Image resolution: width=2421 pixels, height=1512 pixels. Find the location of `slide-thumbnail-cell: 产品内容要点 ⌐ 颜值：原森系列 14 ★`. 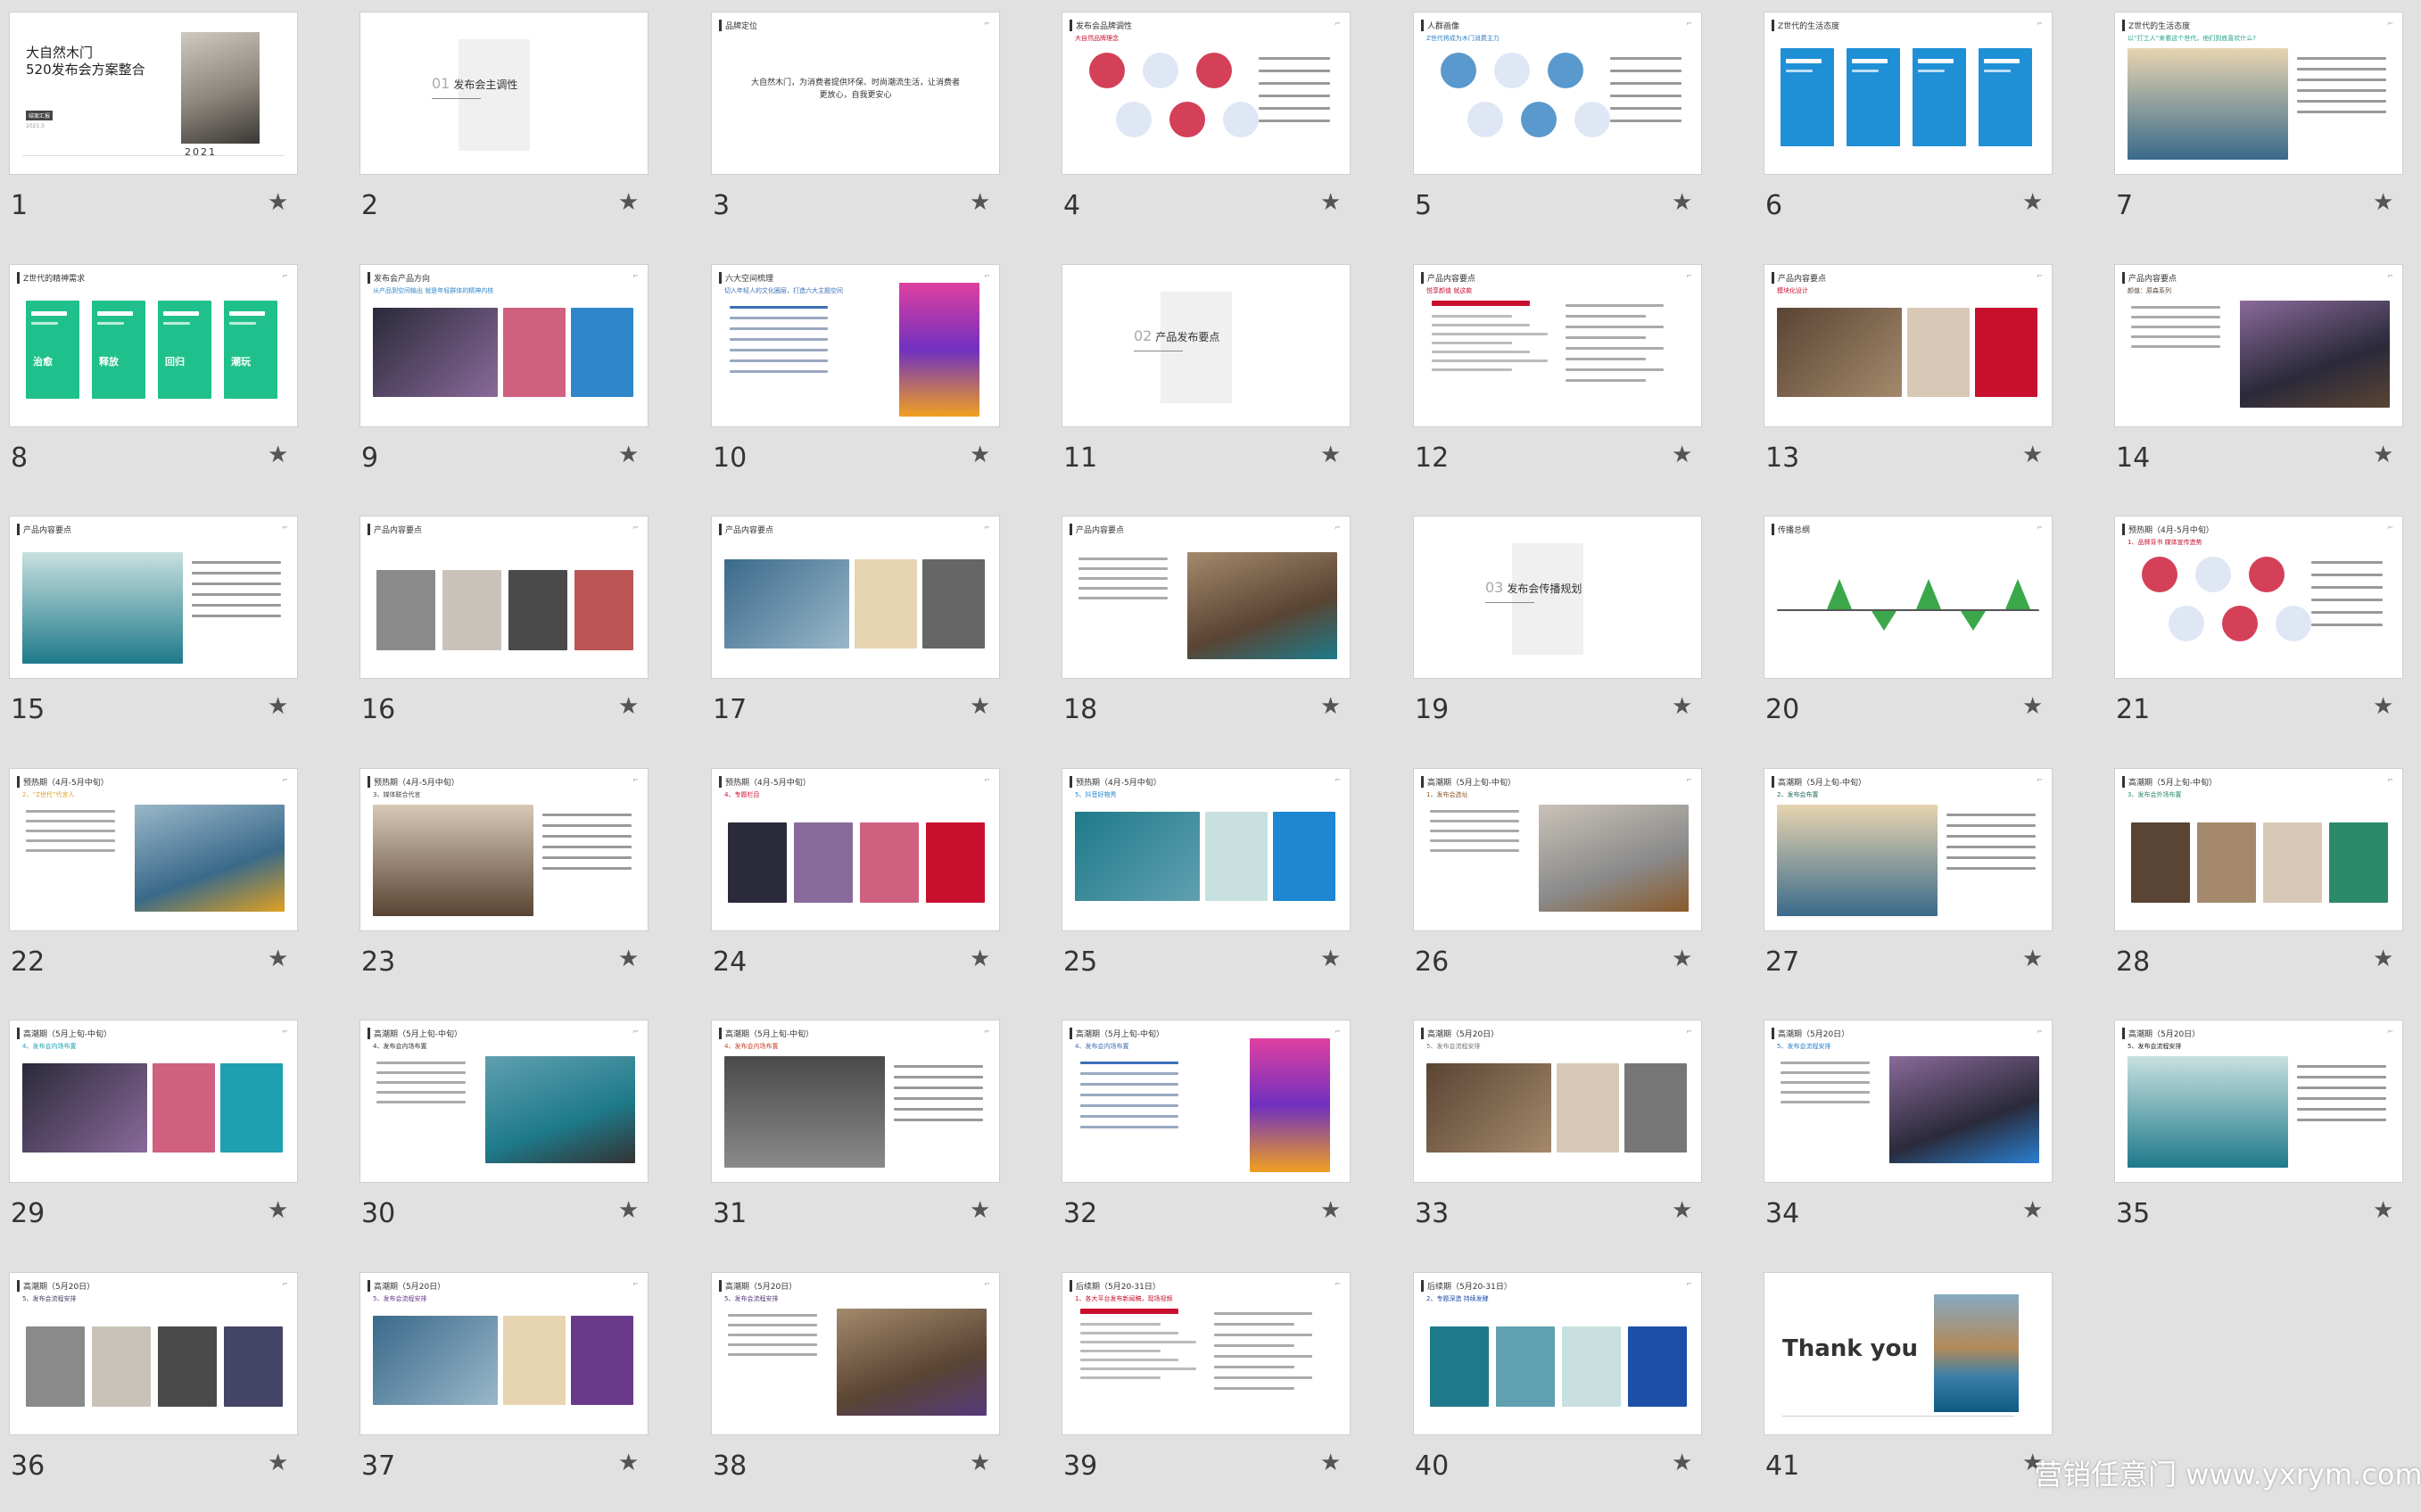

slide-thumbnail-cell: 产品内容要点 ⌐ 颜值：原森系列 14 ★ is located at coordinates (2263, 378).